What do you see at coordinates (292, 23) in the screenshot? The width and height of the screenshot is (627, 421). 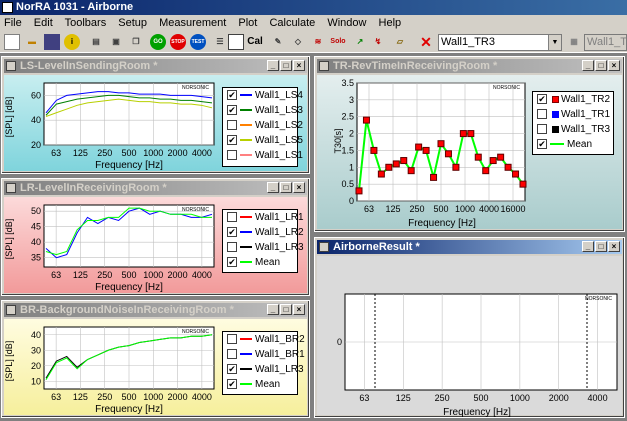 I see `menu-calculate: Calculate` at bounding box center [292, 23].